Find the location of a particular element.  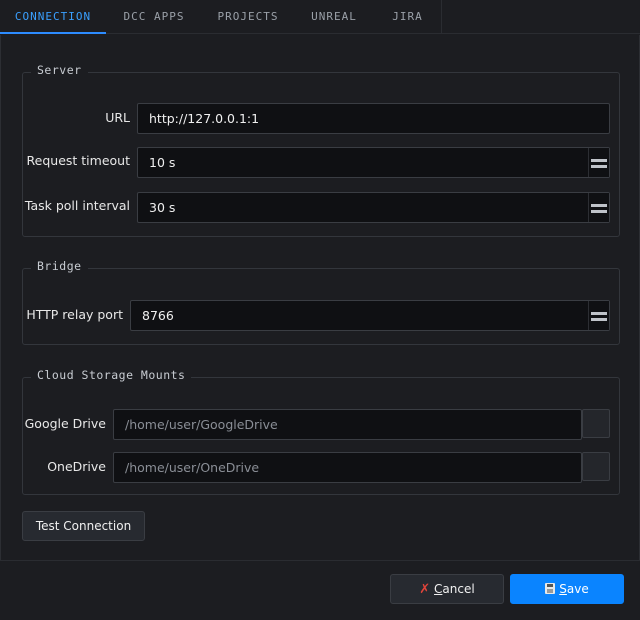

cancel-button: ✗ Cancel is located at coordinates (447, 589).